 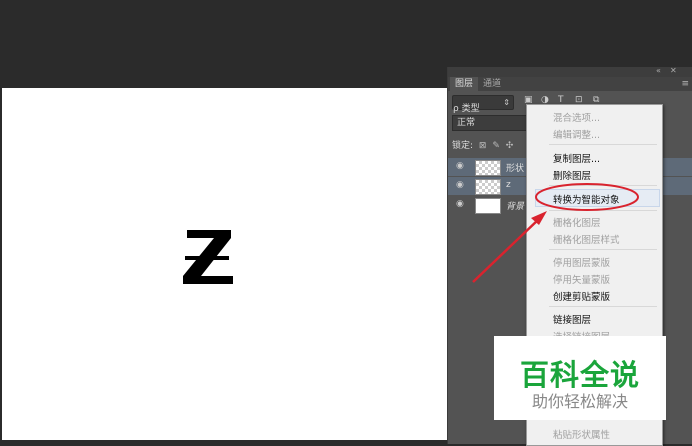 I want to click on lock-paint-icon: ✎, so click(x=496, y=146).